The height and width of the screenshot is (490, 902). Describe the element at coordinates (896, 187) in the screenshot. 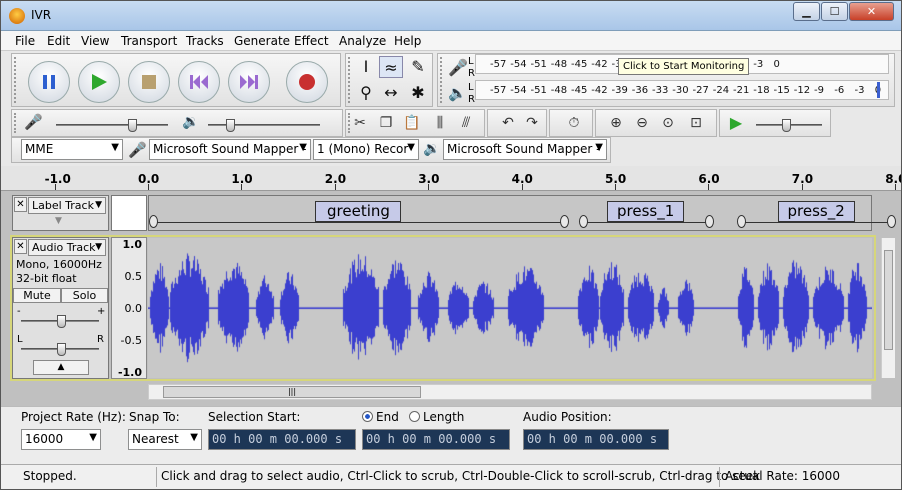

I see `ruler-tick` at that location.